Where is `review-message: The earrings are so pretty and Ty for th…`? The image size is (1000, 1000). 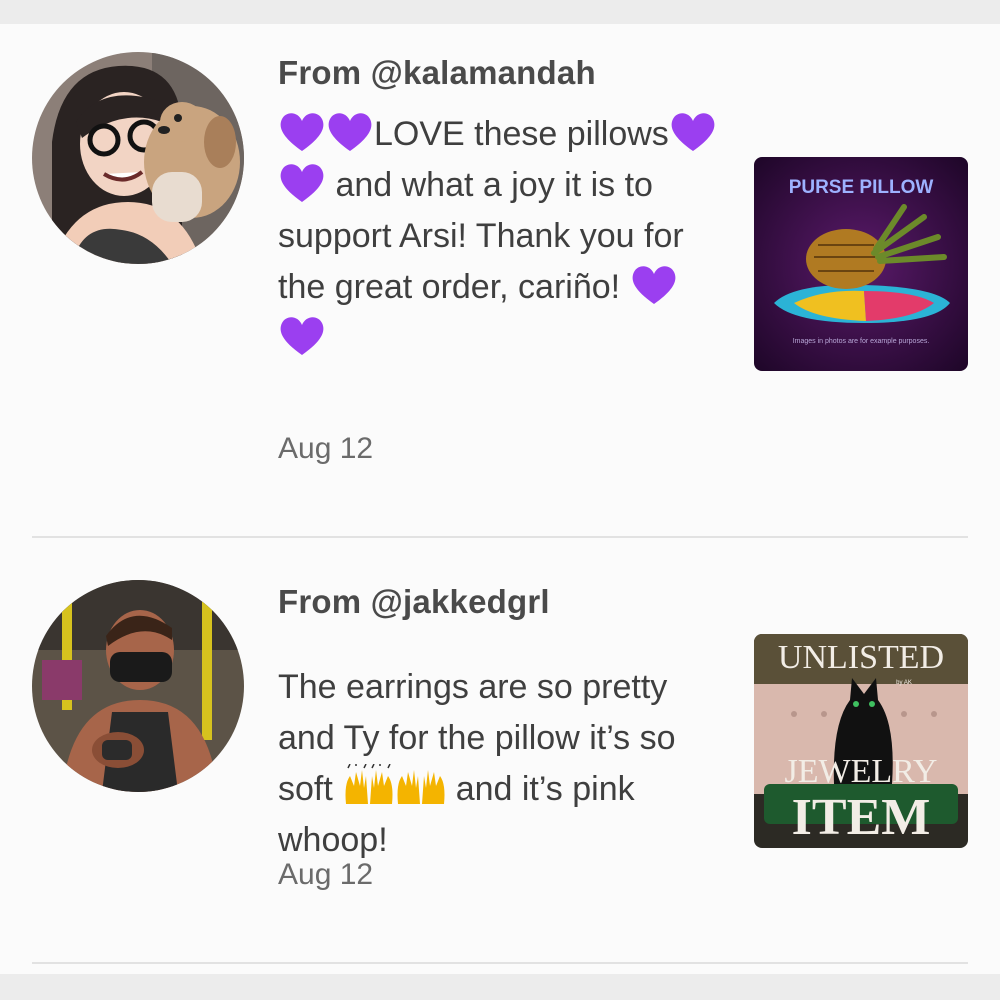 review-message: The earrings are so pretty and Ty for th… is located at coordinates (503, 764).